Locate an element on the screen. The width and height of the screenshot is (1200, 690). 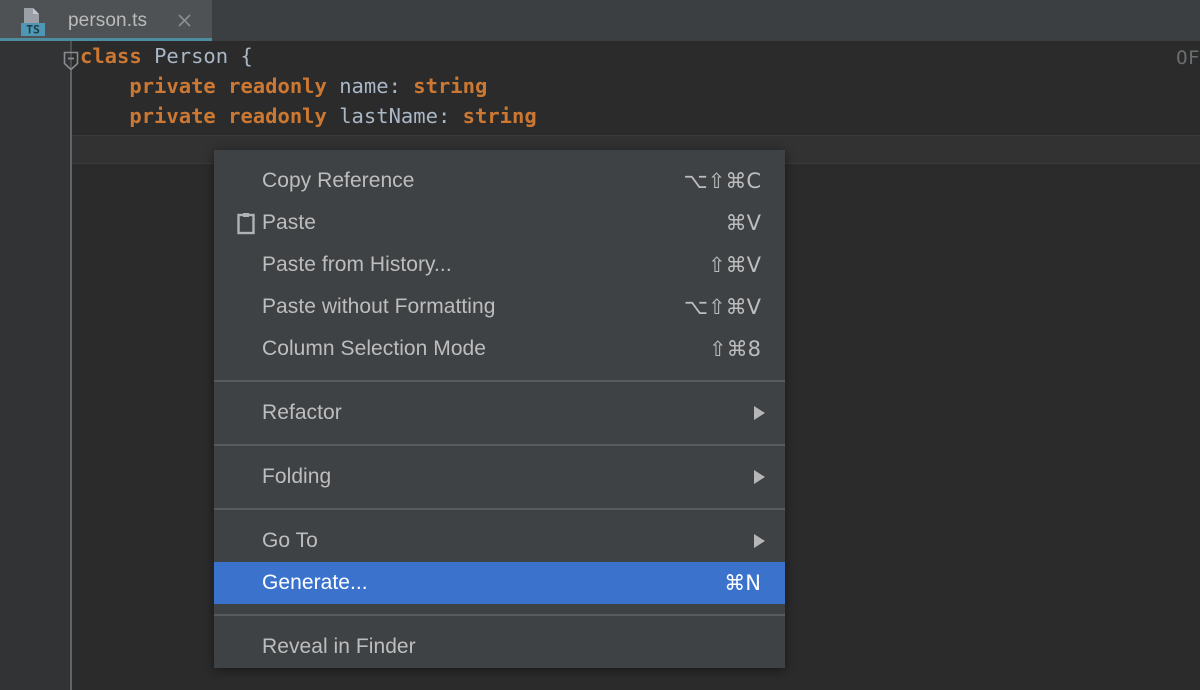
code-line: private readonly name: string is located at coordinates (308, 86).